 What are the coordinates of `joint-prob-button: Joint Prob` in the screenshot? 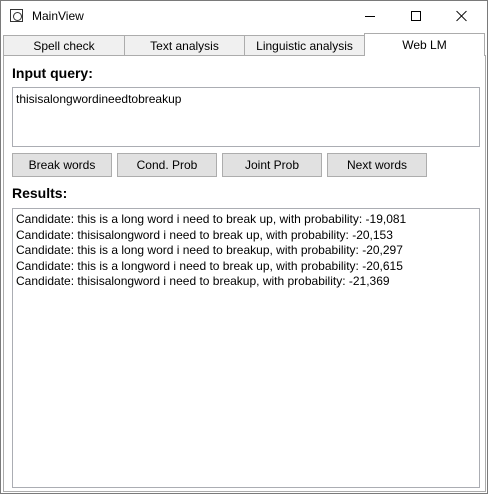 It's located at (272, 165).